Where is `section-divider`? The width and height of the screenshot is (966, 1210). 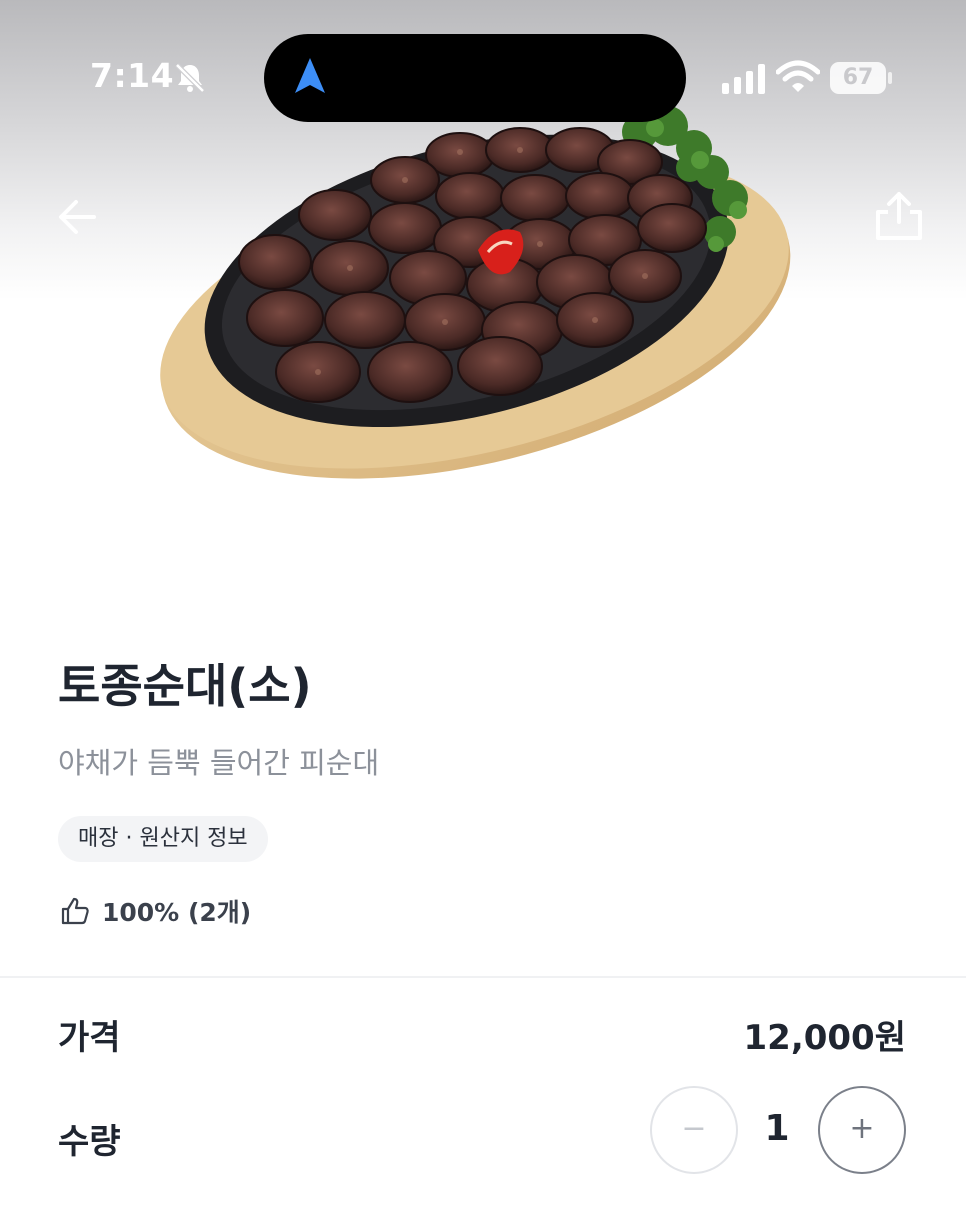
section-divider is located at coordinates (483, 977).